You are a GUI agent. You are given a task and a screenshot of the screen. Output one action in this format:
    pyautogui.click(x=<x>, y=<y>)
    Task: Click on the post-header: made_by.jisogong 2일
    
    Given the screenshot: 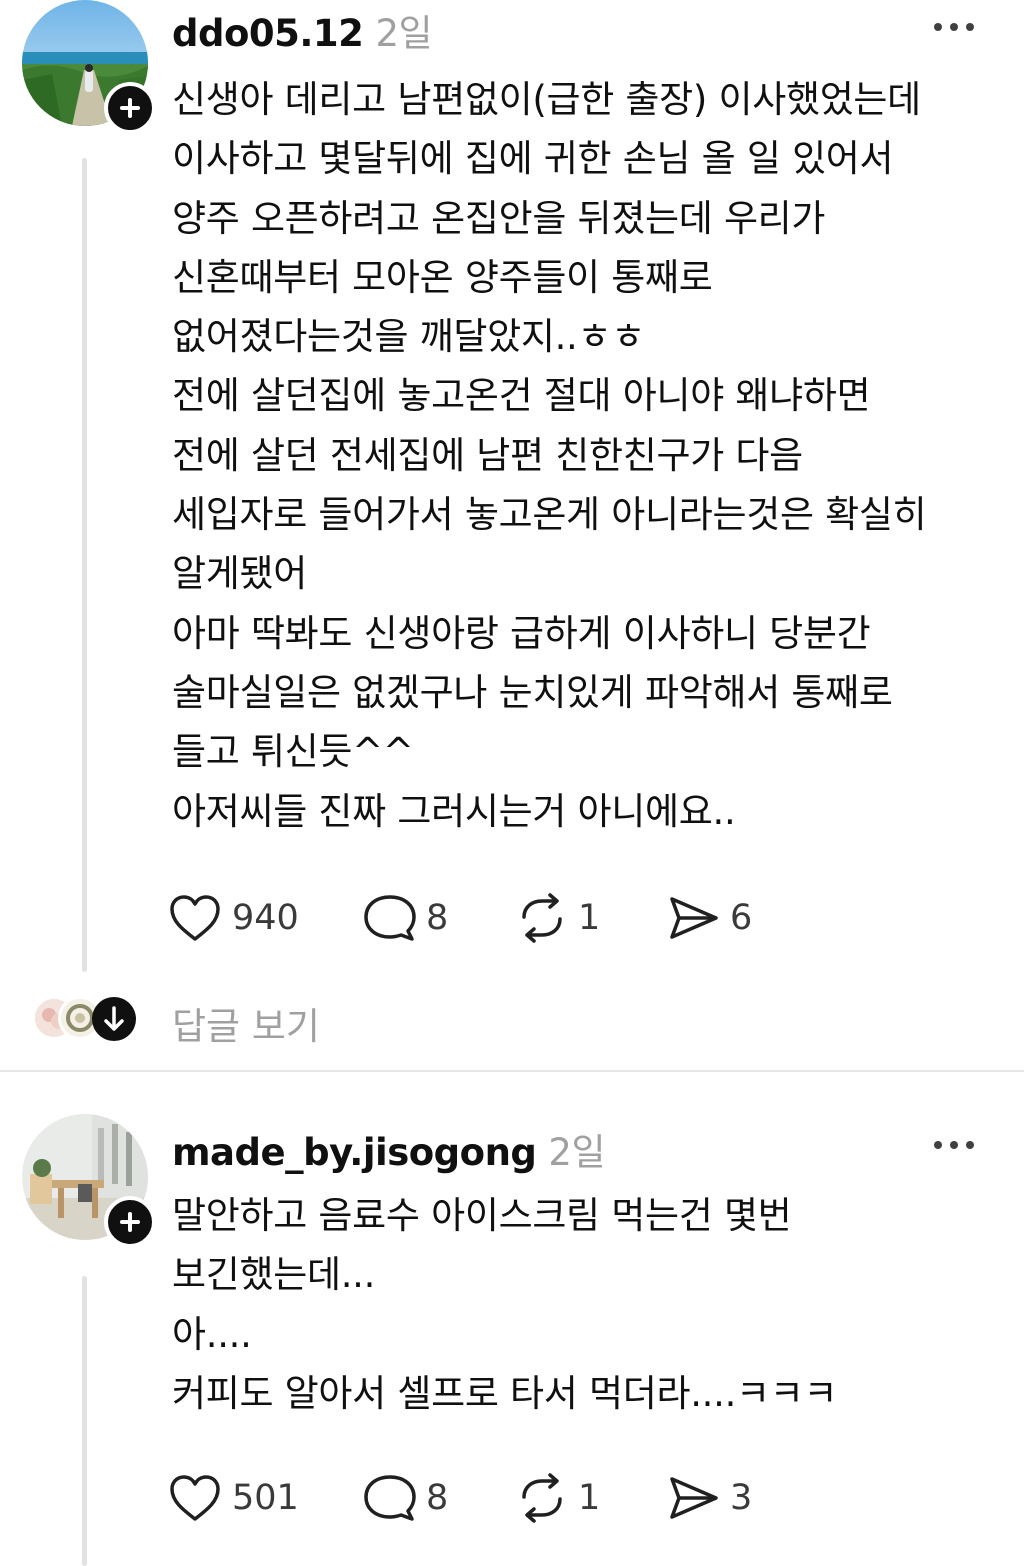 What is the action you would take?
    pyautogui.click(x=388, y=1149)
    